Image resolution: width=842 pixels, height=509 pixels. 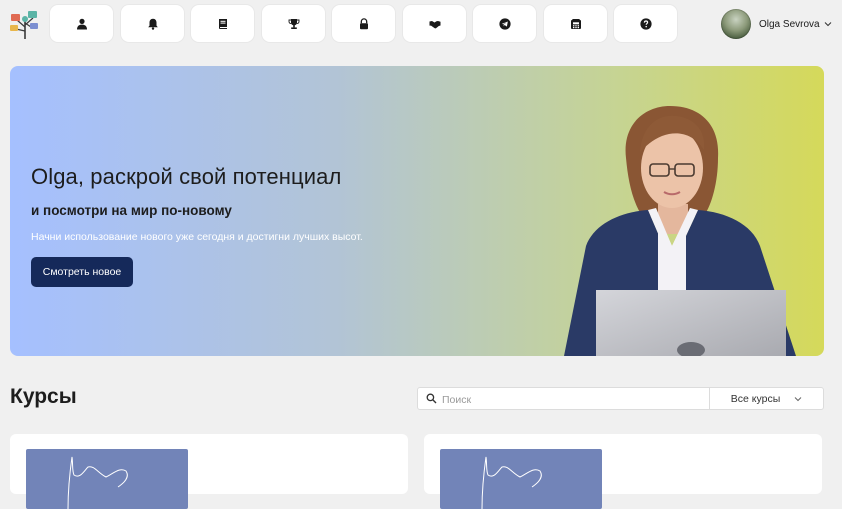 I want to click on bell-icon, so click(x=152, y=24).